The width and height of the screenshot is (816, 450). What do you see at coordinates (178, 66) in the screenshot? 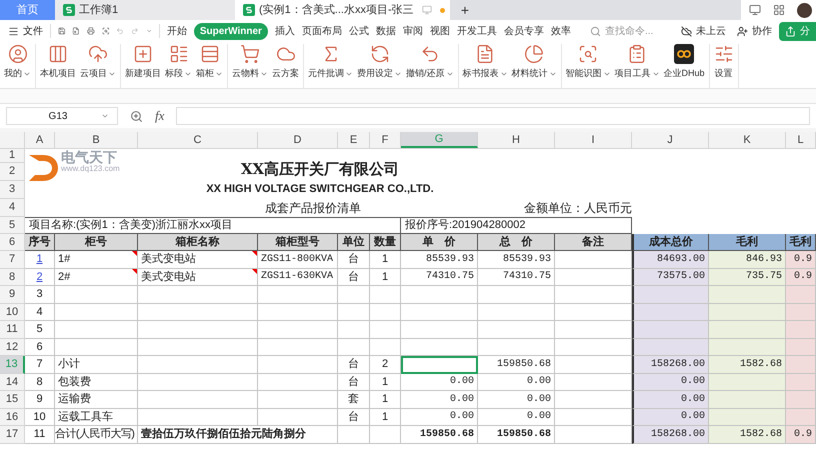
I see `ribbon-button: 标段` at bounding box center [178, 66].